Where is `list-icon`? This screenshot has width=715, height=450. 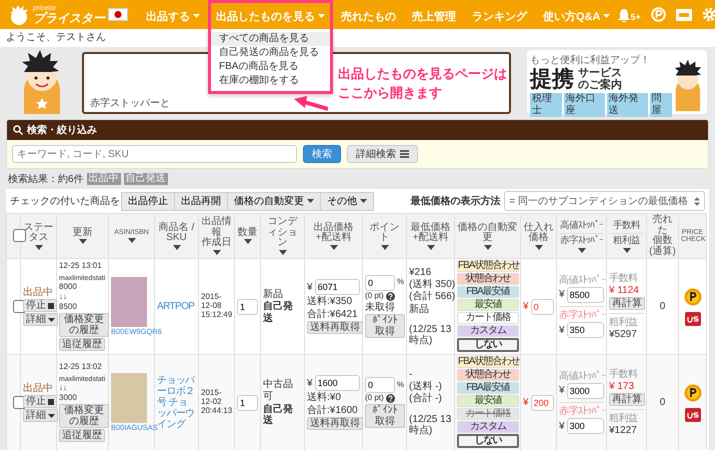 list-icon is located at coordinates (404, 154).